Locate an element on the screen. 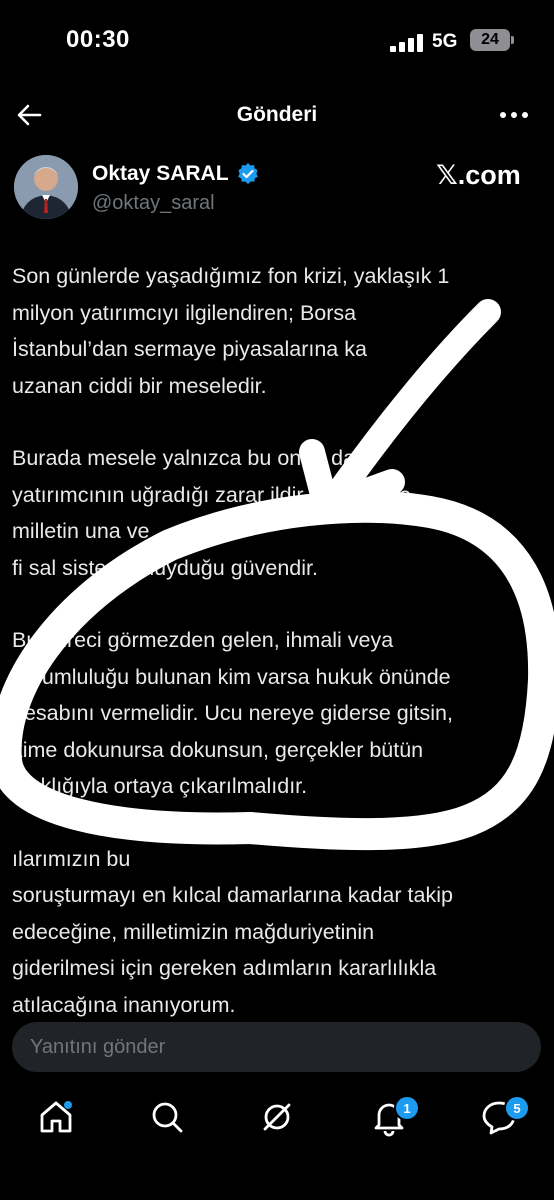 Image resolution: width=554 pixels, height=1200 pixels. author-handle: @oktay_saral is located at coordinates (153, 203).